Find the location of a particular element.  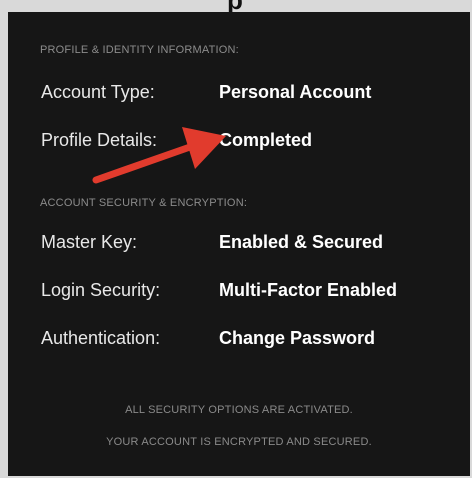

master-key-label: Master Key: is located at coordinates (89, 242).